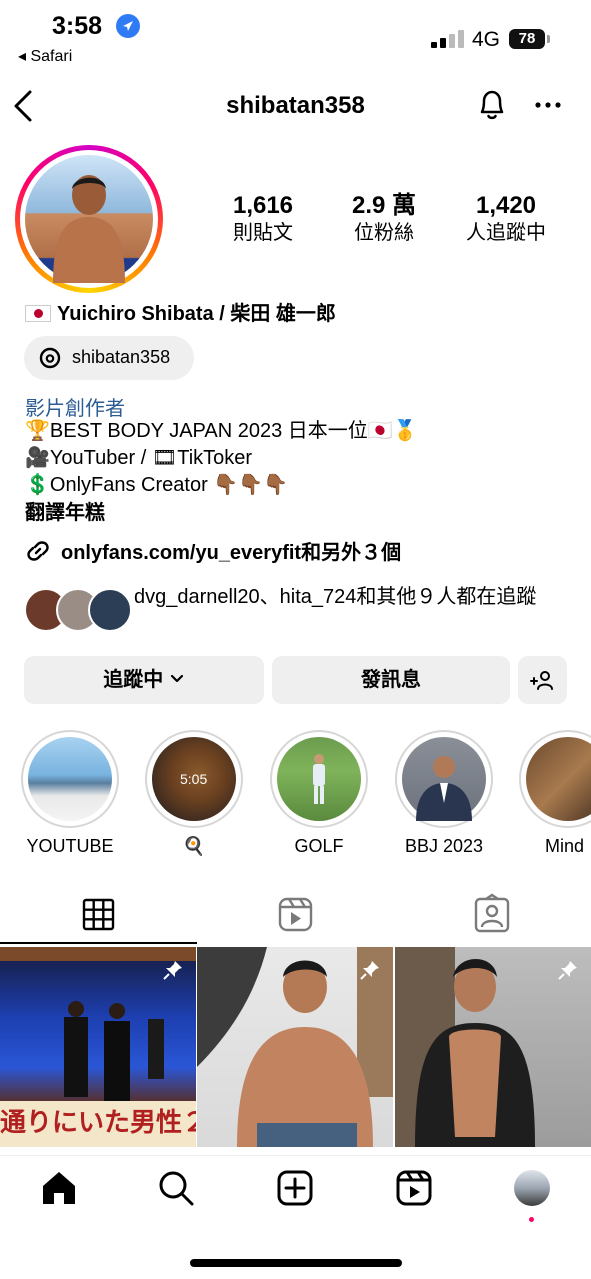 This screenshot has height=1279, width=591. I want to click on followers-count-value: 2.9 萬, so click(384, 205).